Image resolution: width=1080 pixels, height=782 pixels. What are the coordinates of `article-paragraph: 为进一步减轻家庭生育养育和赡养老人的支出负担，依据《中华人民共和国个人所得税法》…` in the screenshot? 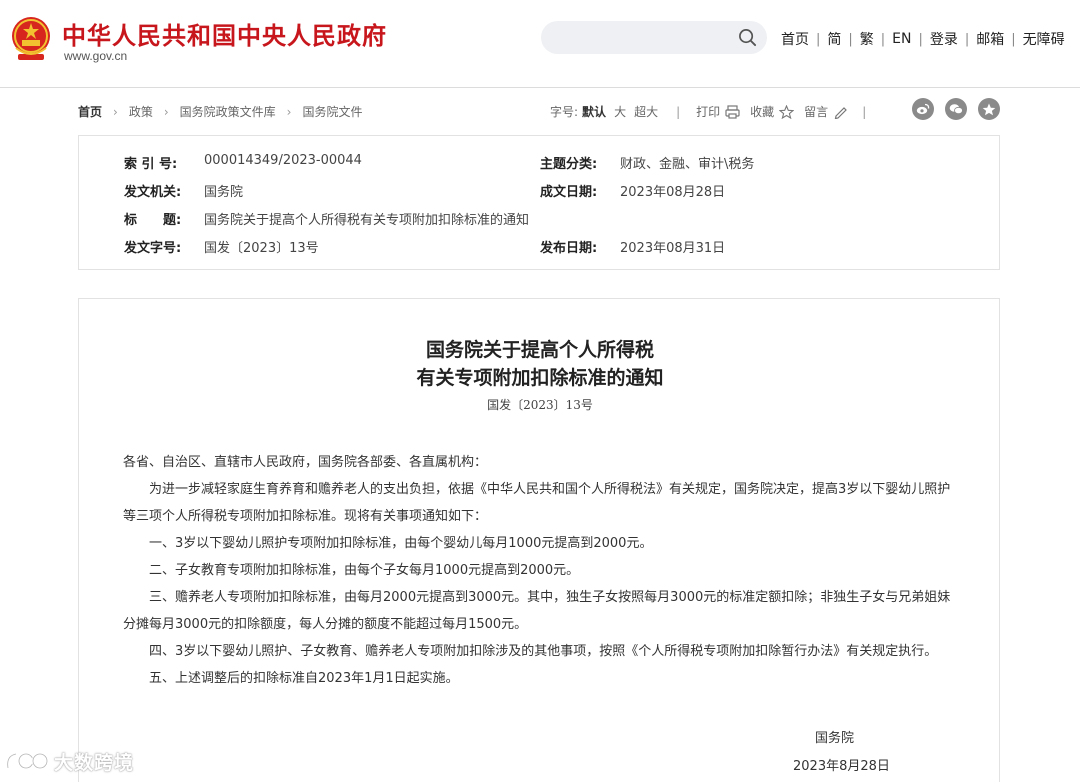 It's located at (537, 503).